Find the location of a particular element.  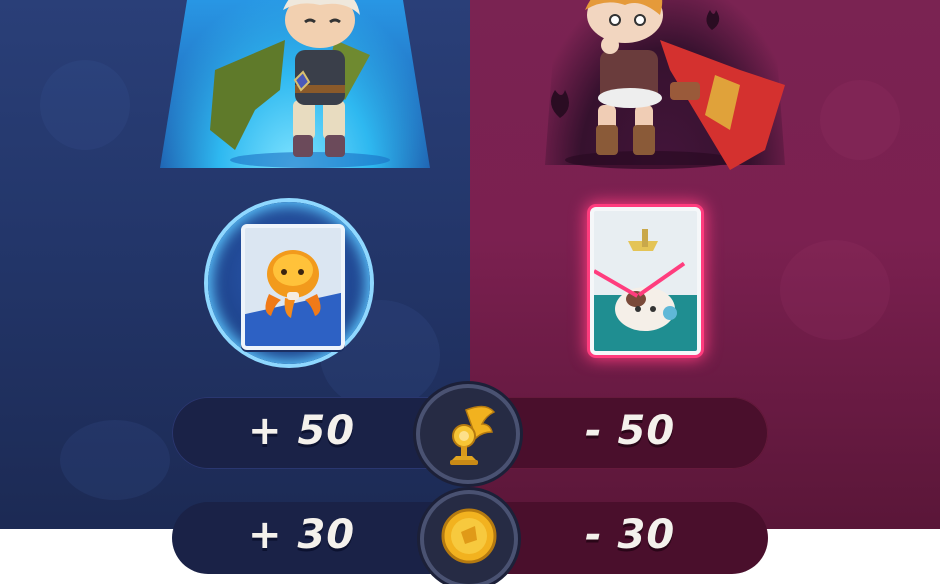

coin-loss-value: - 30 is located at coordinates (630, 535).